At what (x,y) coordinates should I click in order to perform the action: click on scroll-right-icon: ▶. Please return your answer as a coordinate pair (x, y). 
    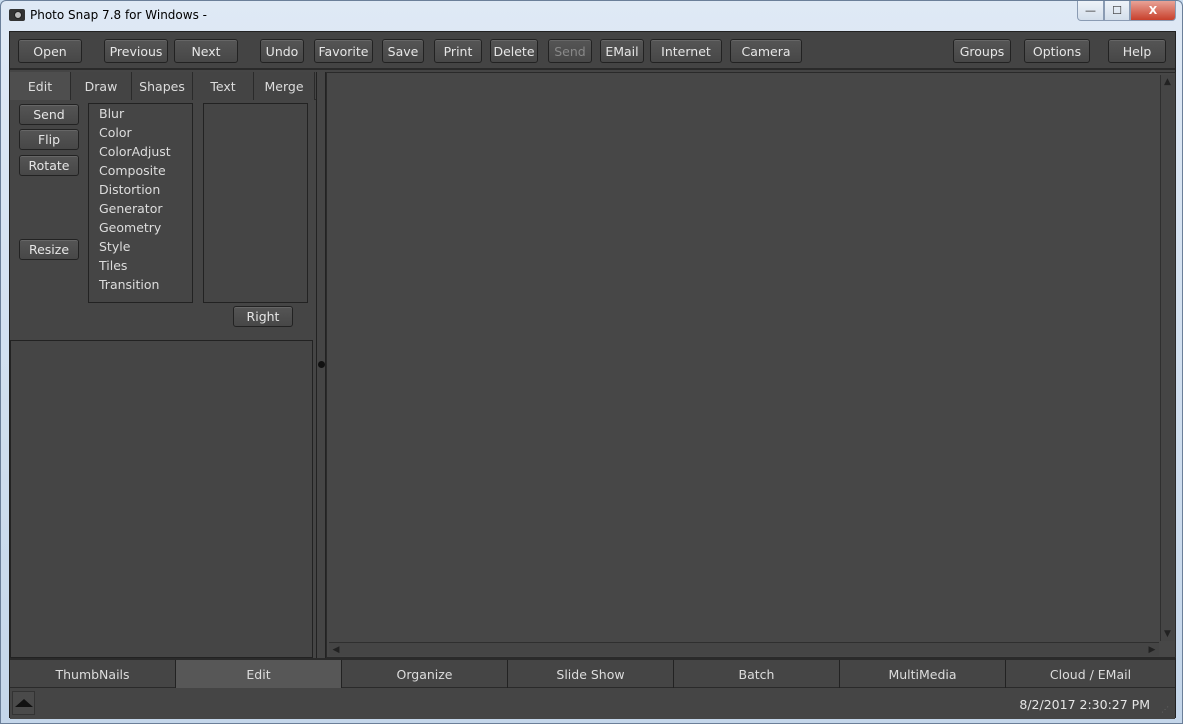
    Looking at the image, I should click on (1152, 649).